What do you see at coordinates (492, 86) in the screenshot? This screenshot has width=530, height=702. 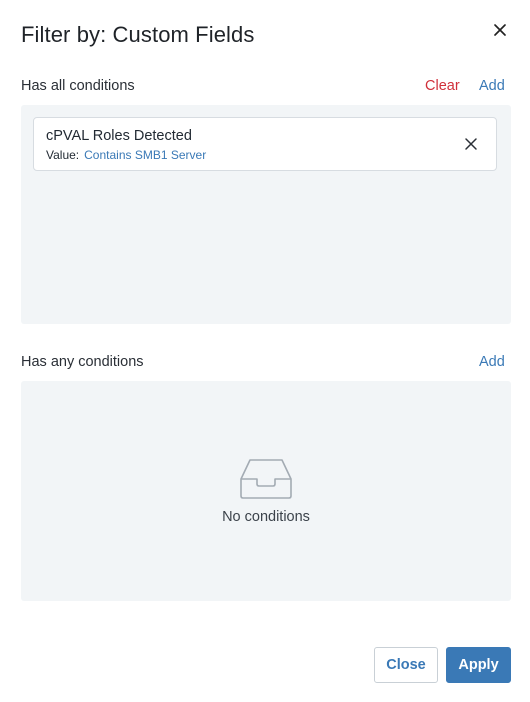 I see `add-all-condition-link: Add` at bounding box center [492, 86].